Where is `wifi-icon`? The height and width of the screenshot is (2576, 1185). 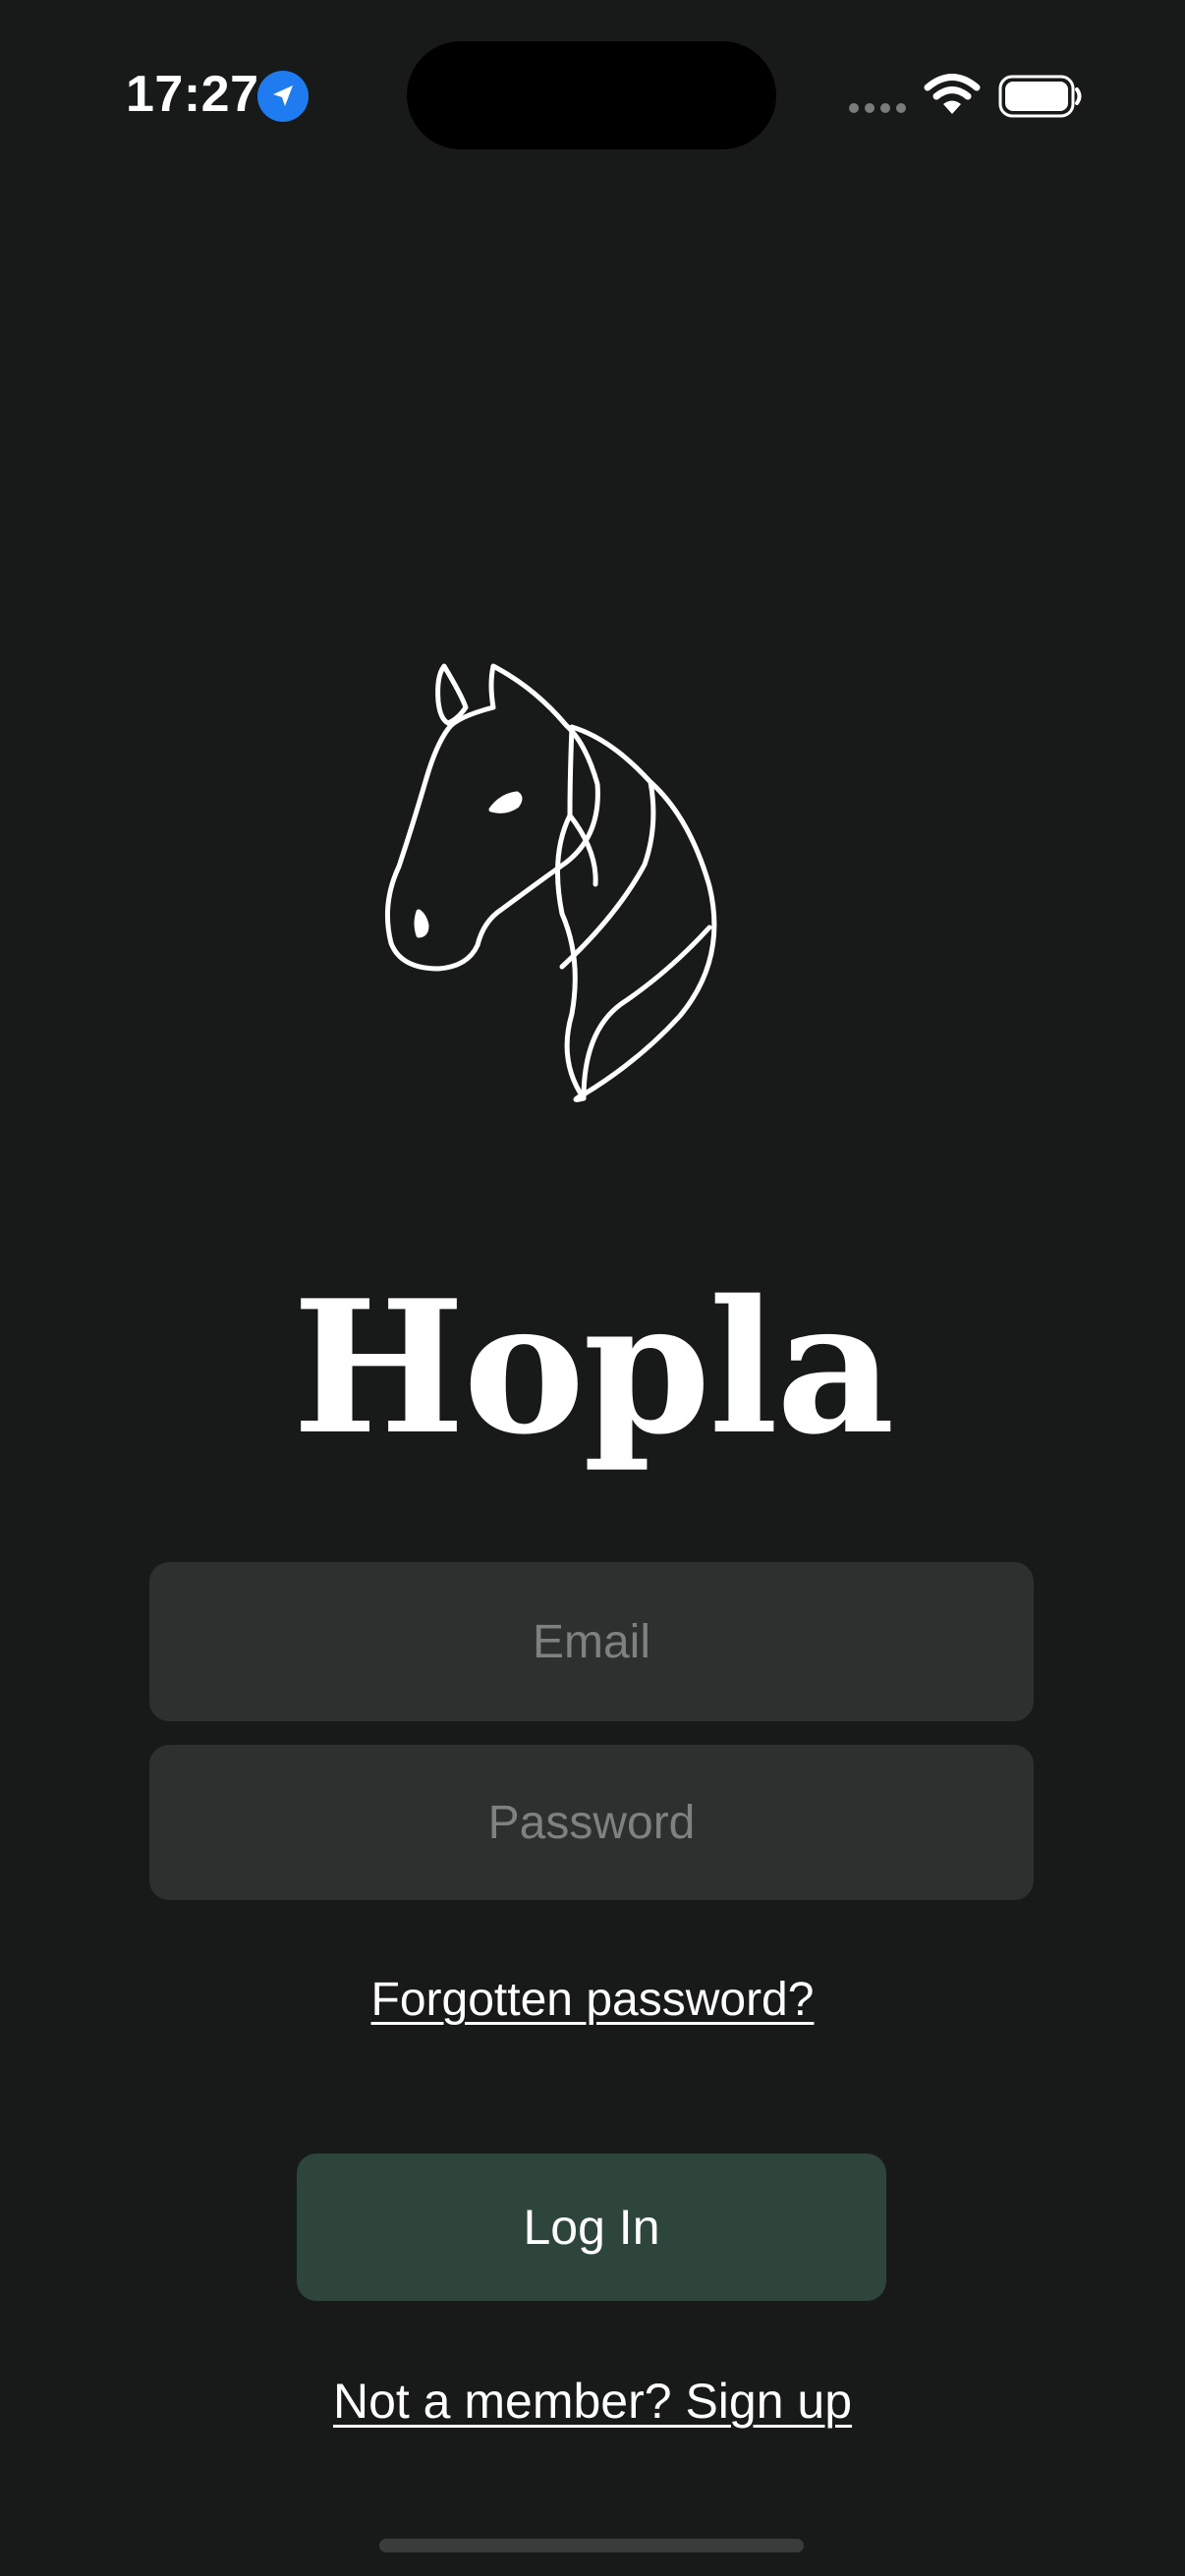 wifi-icon is located at coordinates (953, 94).